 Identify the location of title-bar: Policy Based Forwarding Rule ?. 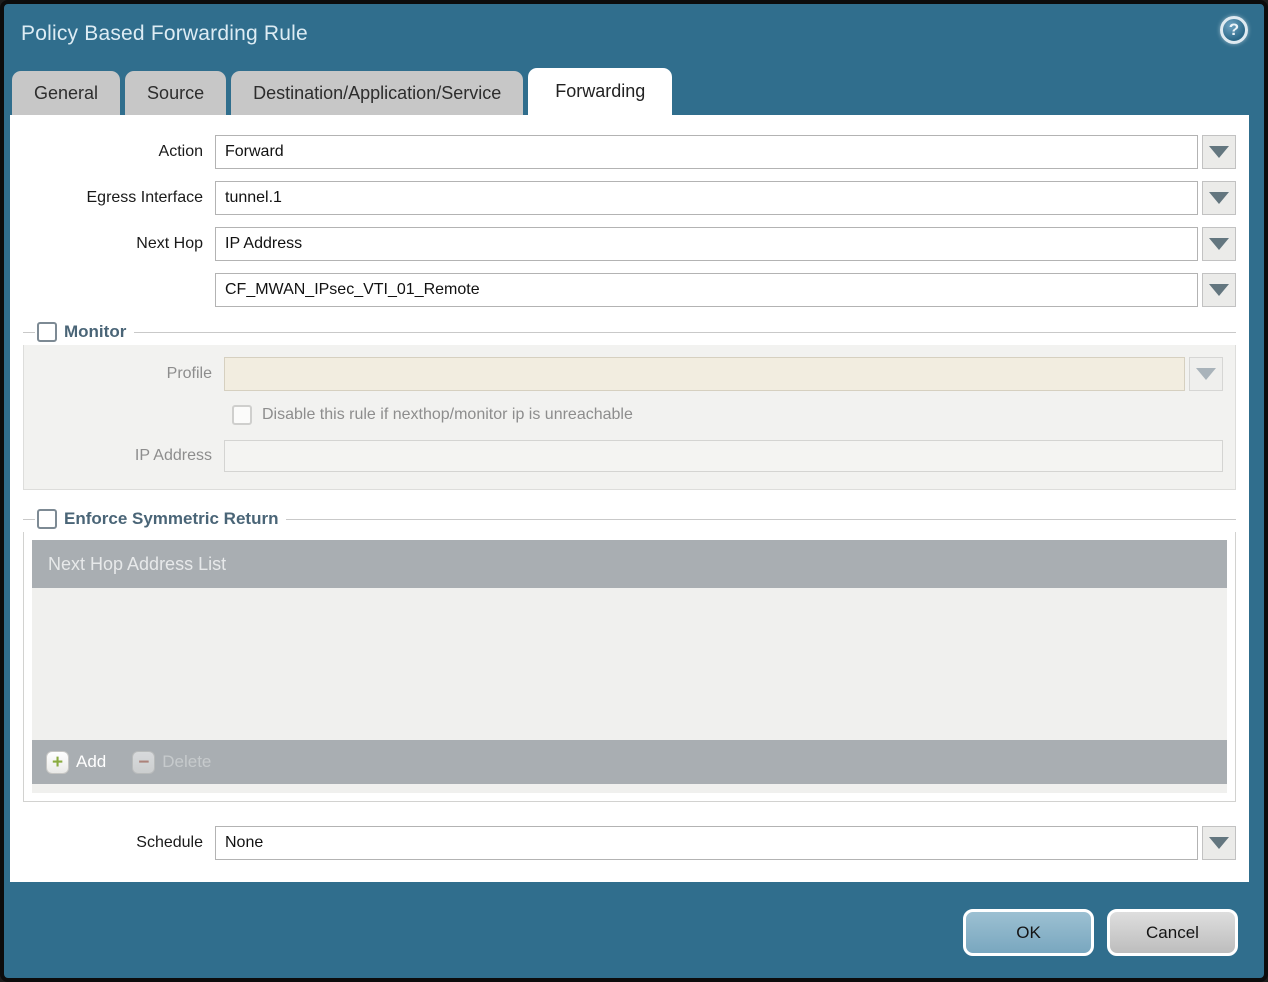
(634, 36).